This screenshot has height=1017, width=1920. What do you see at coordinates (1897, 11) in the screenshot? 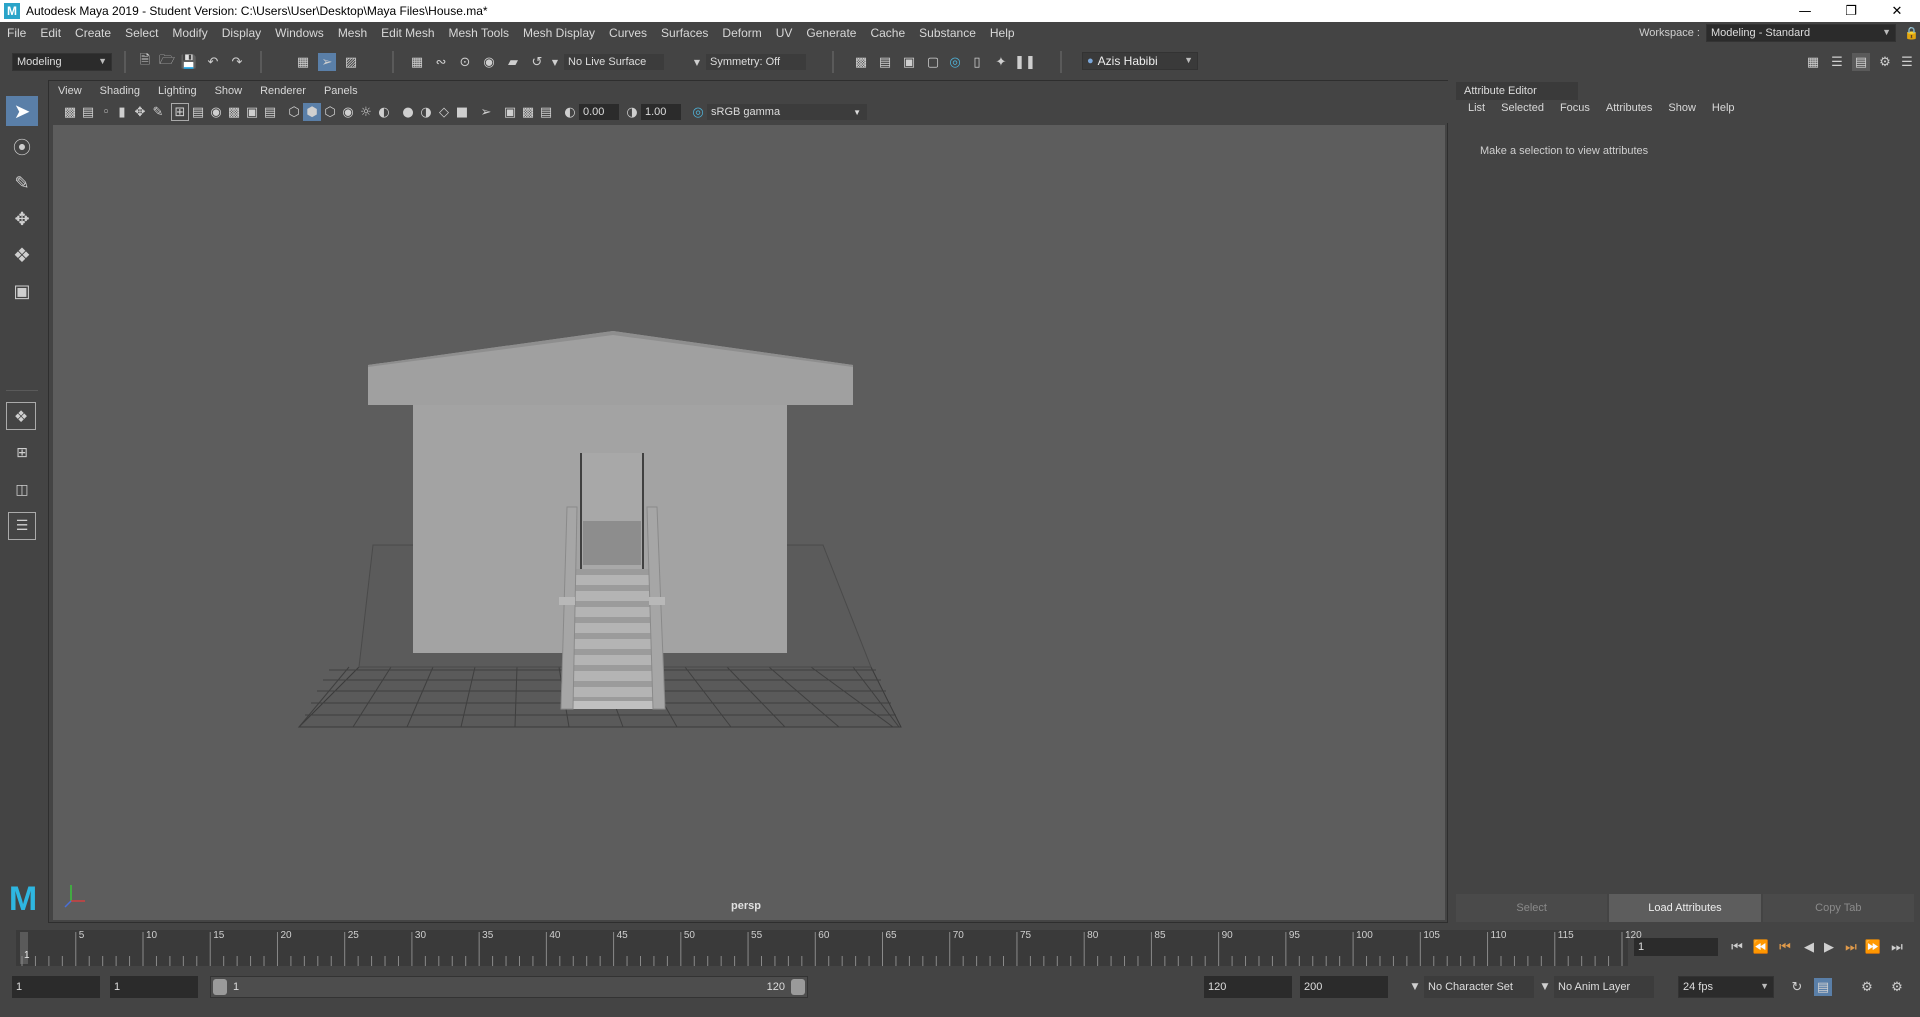
I see `close-icon: ✕` at bounding box center [1897, 11].